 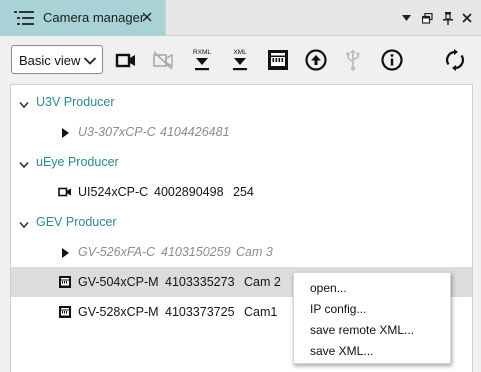 I want to click on upload-circle-icon, so click(x=316, y=60).